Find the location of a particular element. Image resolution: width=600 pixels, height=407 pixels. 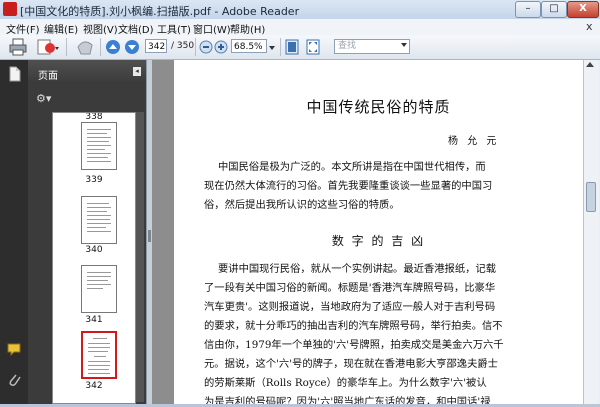

author-name: 杨 允 元 is located at coordinates (474, 141).